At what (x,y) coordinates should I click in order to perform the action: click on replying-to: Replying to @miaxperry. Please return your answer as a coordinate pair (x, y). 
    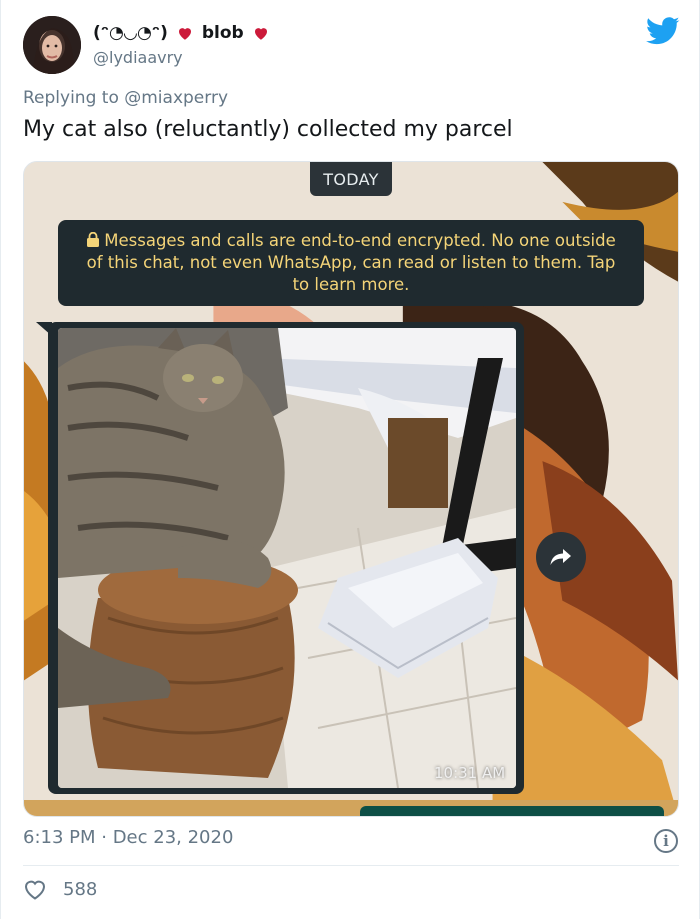
    Looking at the image, I should click on (125, 98).